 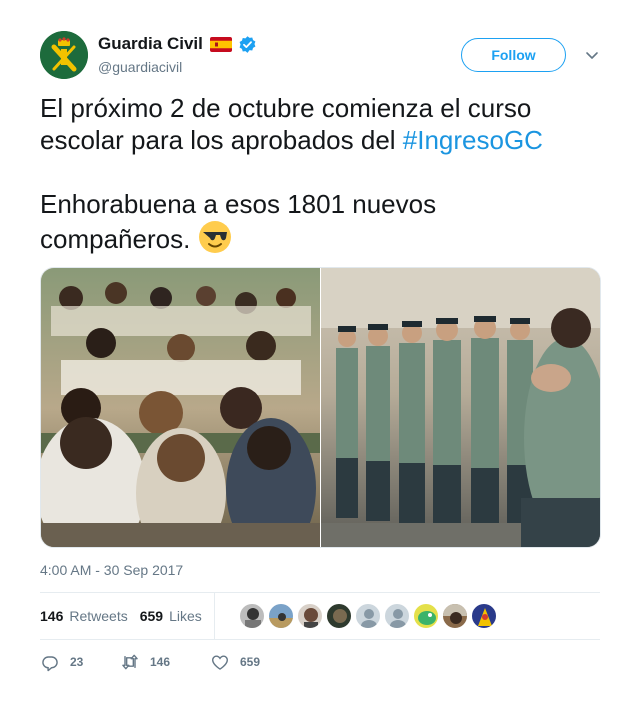 What do you see at coordinates (115, 239) in the screenshot?
I see `tweet-text-line-4-text: compañeros.` at bounding box center [115, 239].